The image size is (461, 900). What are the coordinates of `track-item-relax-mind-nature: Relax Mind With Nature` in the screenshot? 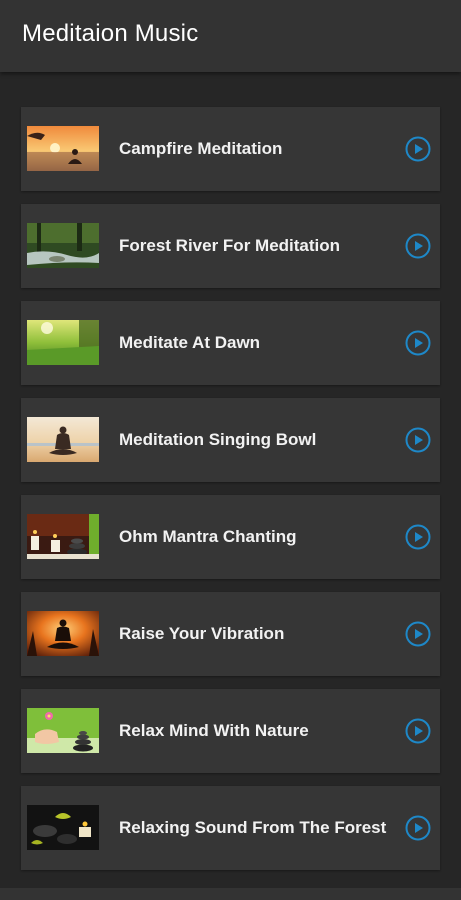 It's located at (230, 731).